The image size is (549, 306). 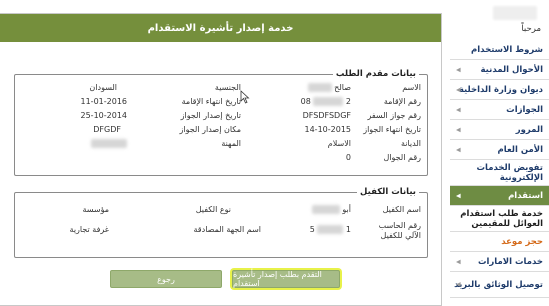 What do you see at coordinates (104, 115) in the screenshot?
I see `passport-issue-value: 25-10-2014` at bounding box center [104, 115].